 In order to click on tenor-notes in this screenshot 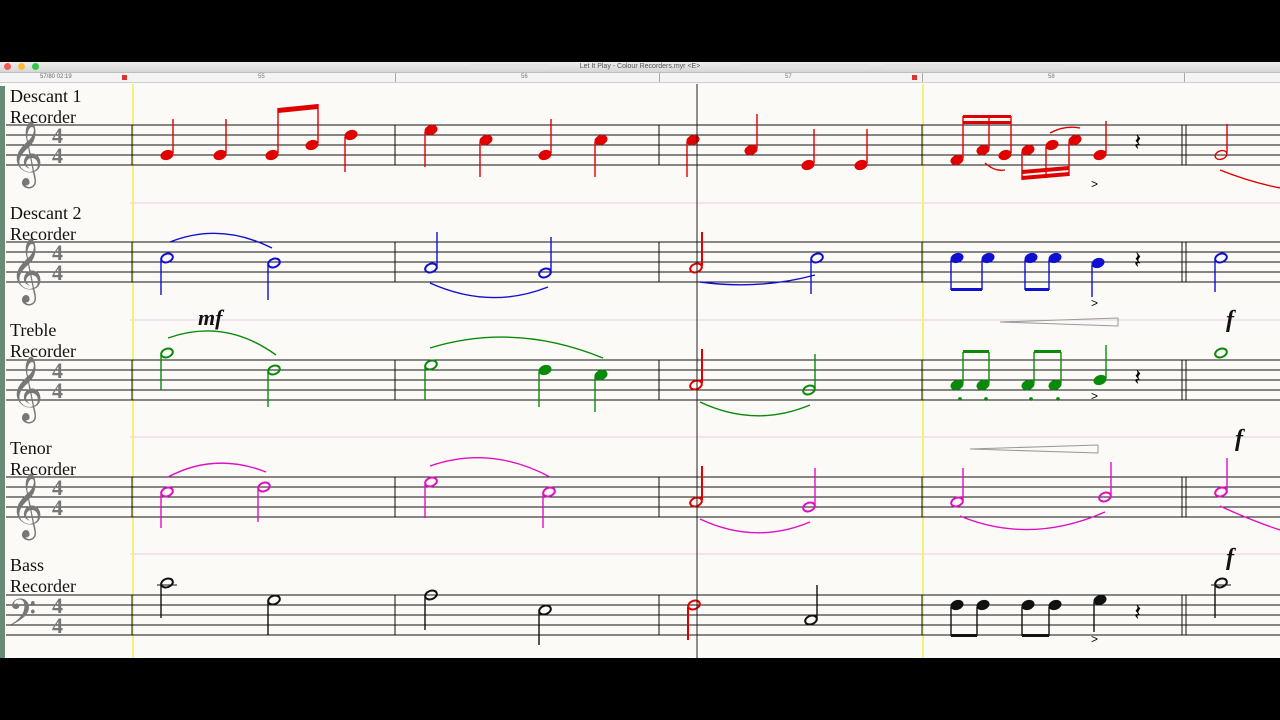, I will do `click(720, 495)`.